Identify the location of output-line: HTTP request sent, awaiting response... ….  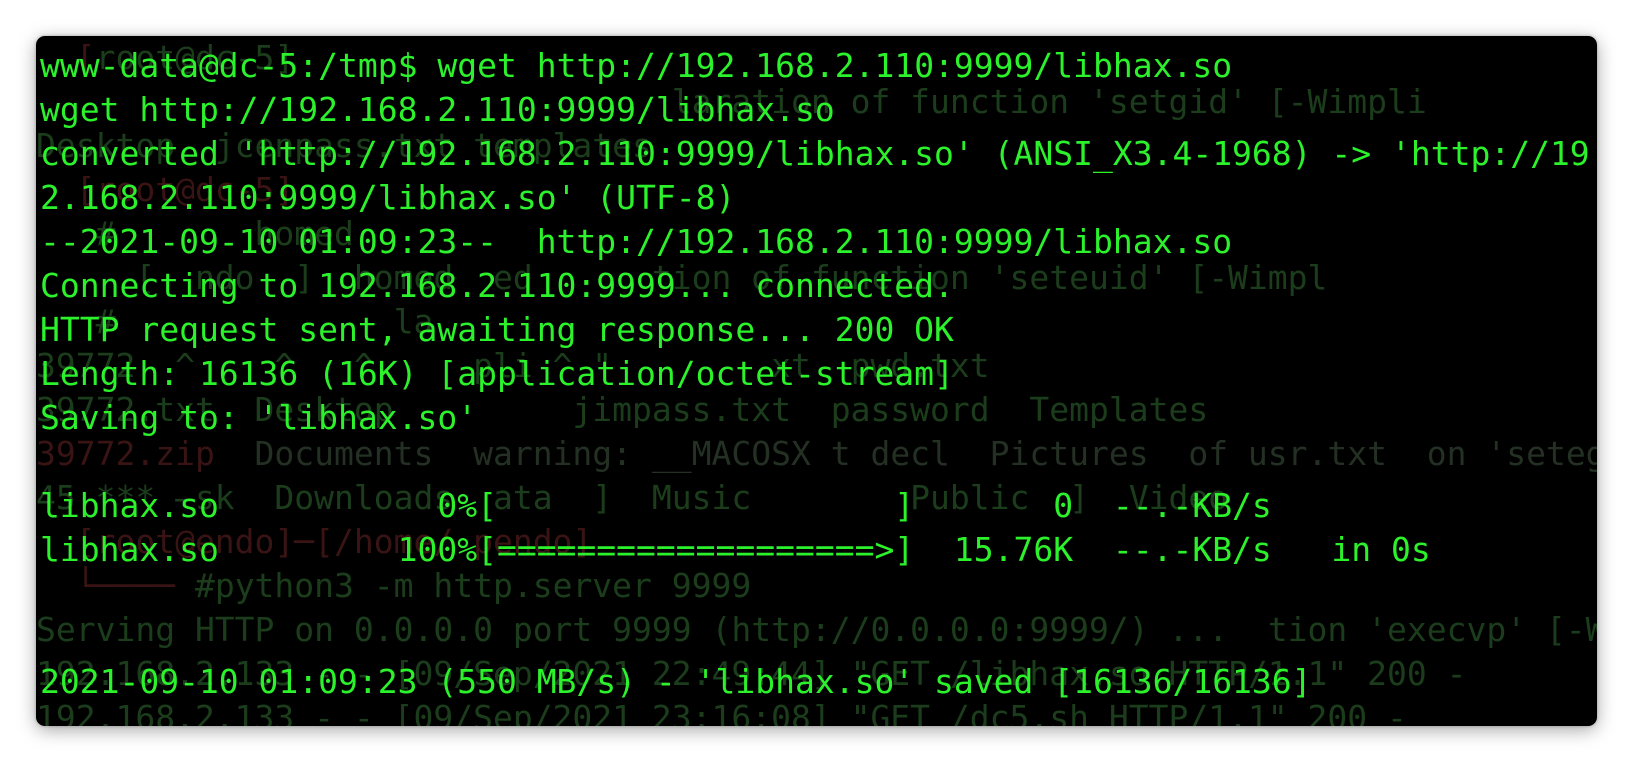
(497, 329).